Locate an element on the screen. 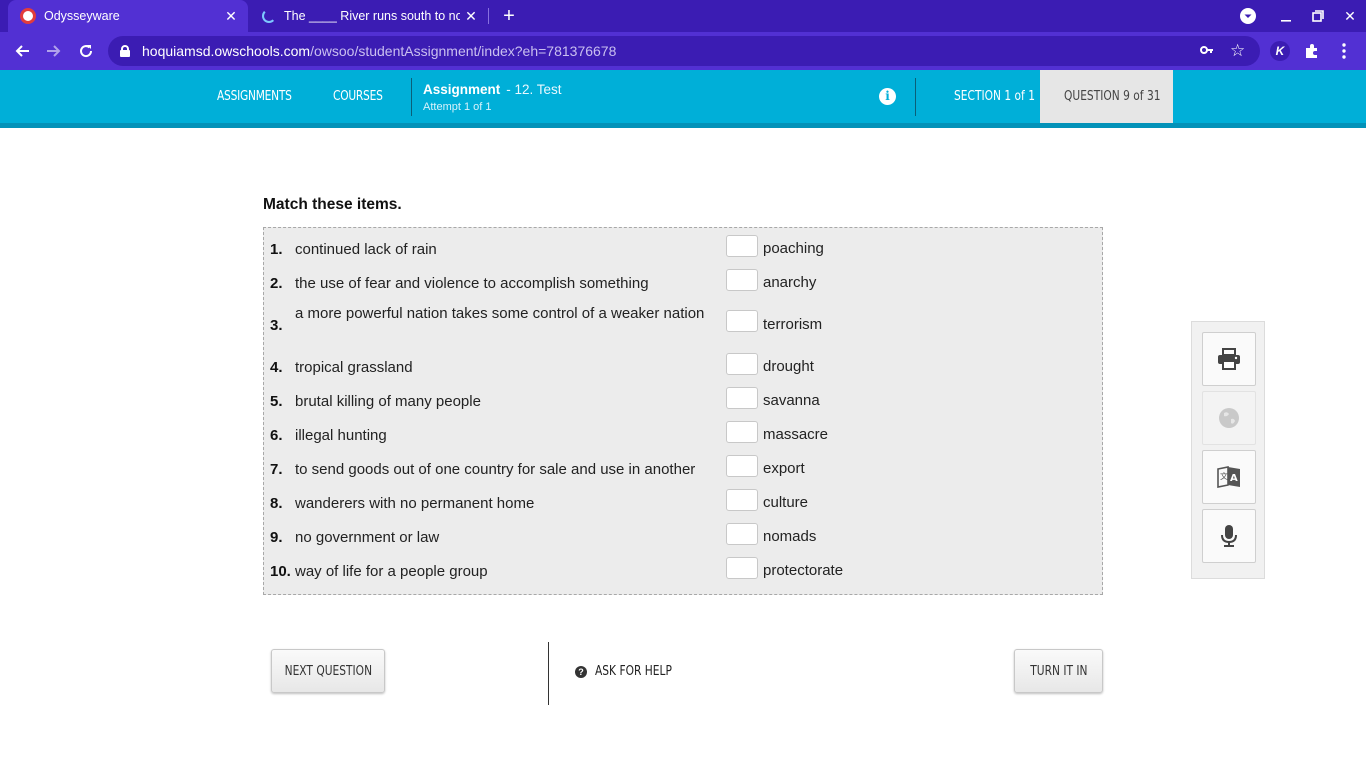  option-label: poaching is located at coordinates (793, 248).